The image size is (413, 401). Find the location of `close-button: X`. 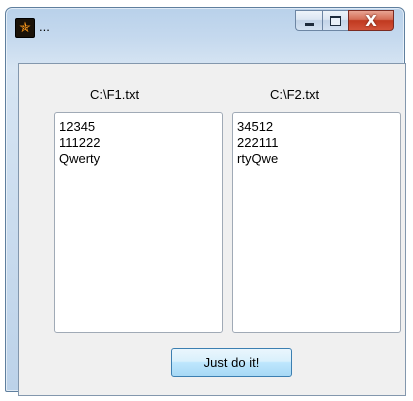

close-button: X is located at coordinates (371, 20).